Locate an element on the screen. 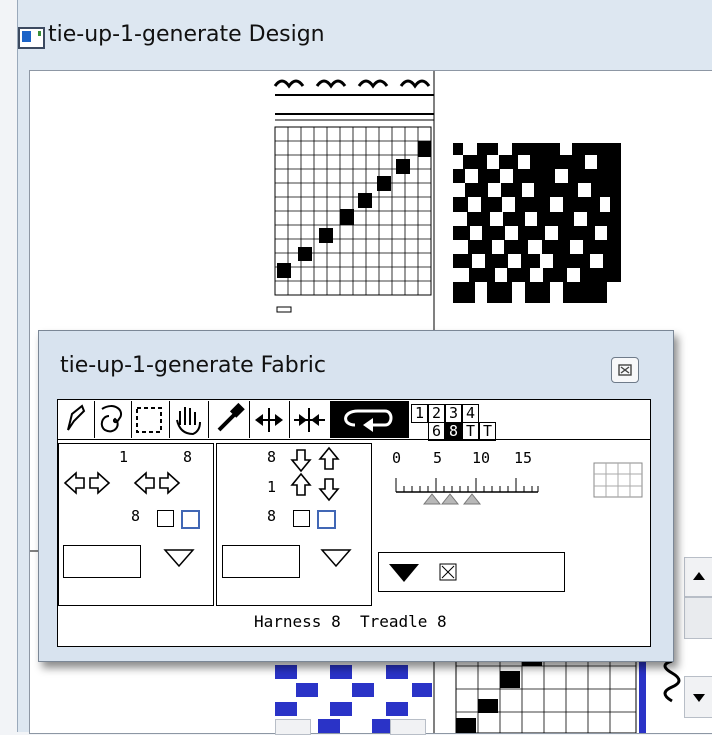 The width and height of the screenshot is (712, 735). warp-count: 8 is located at coordinates (136, 516).